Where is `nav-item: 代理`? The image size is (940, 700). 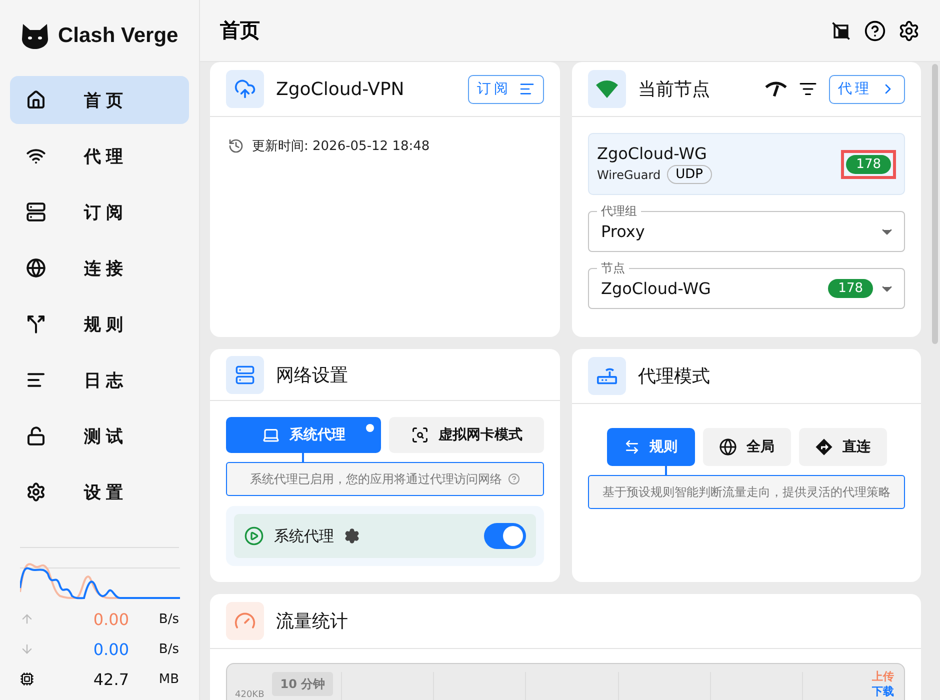 nav-item: 代理 is located at coordinates (99, 156).